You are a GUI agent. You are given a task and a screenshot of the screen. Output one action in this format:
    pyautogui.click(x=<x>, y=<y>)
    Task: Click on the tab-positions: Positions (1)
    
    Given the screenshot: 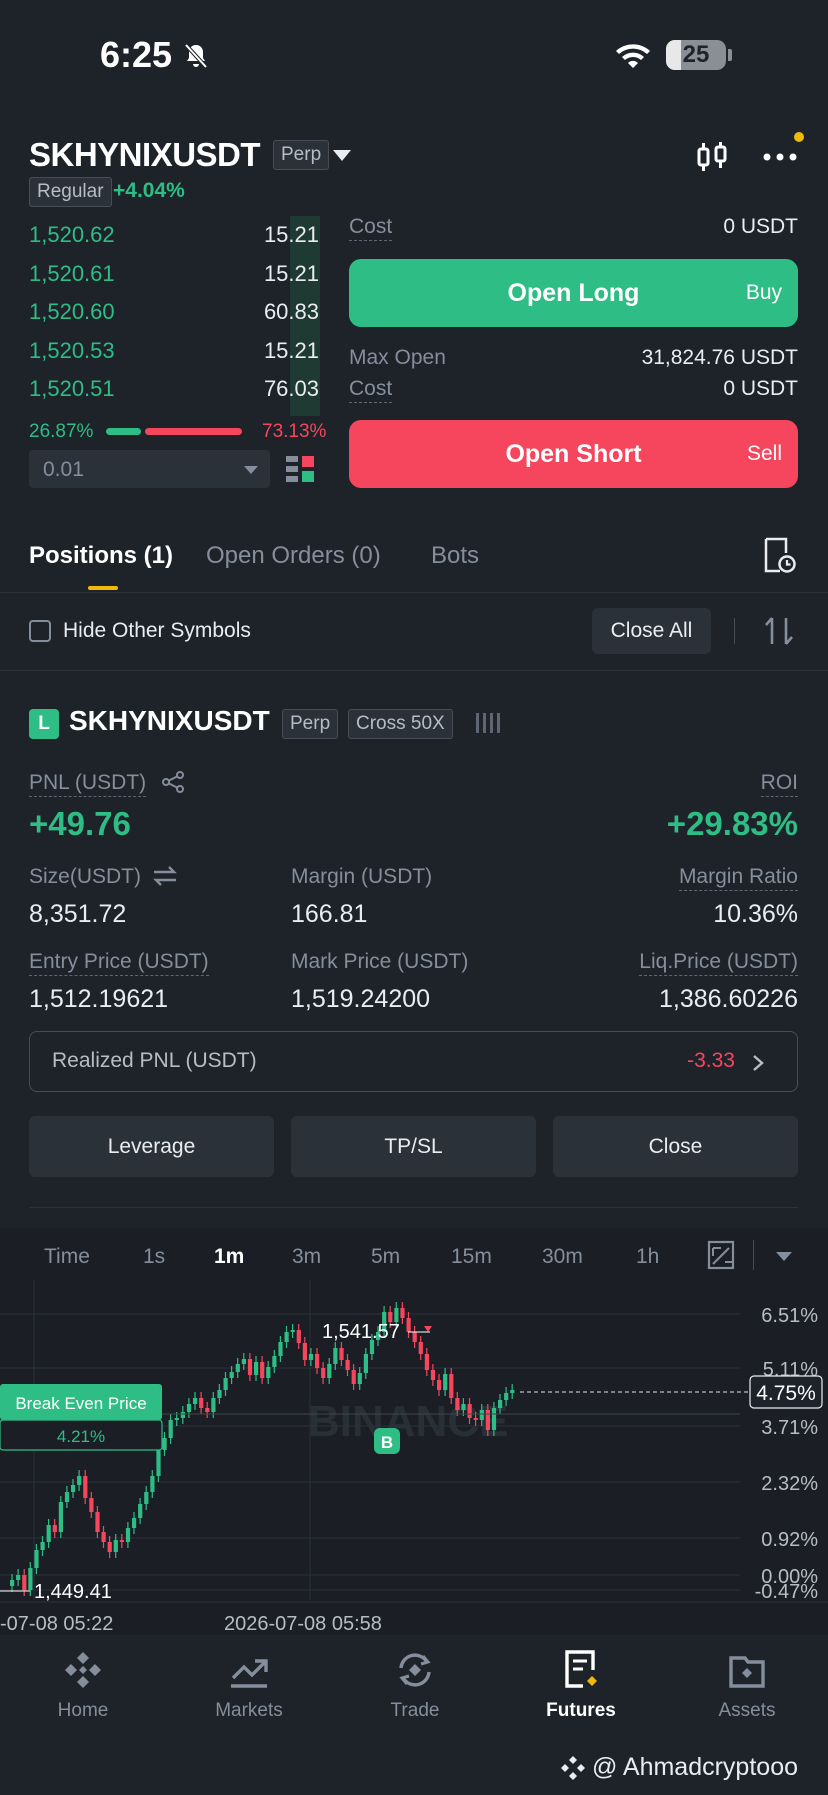 What is the action you would take?
    pyautogui.click(x=101, y=556)
    